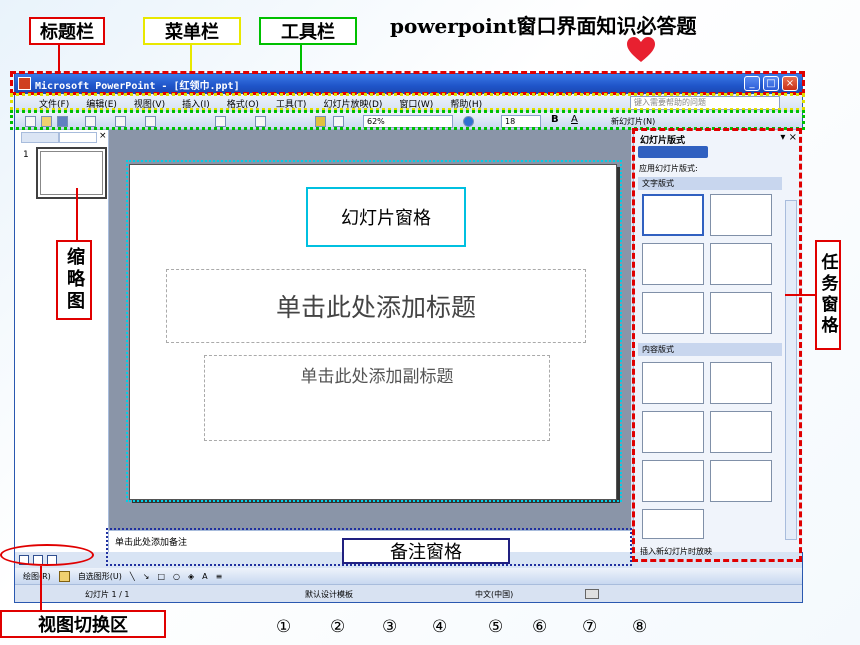 This screenshot has height=645, width=860. What do you see at coordinates (574, 119) in the screenshot?
I see `font-color-button: A` at bounding box center [574, 119].